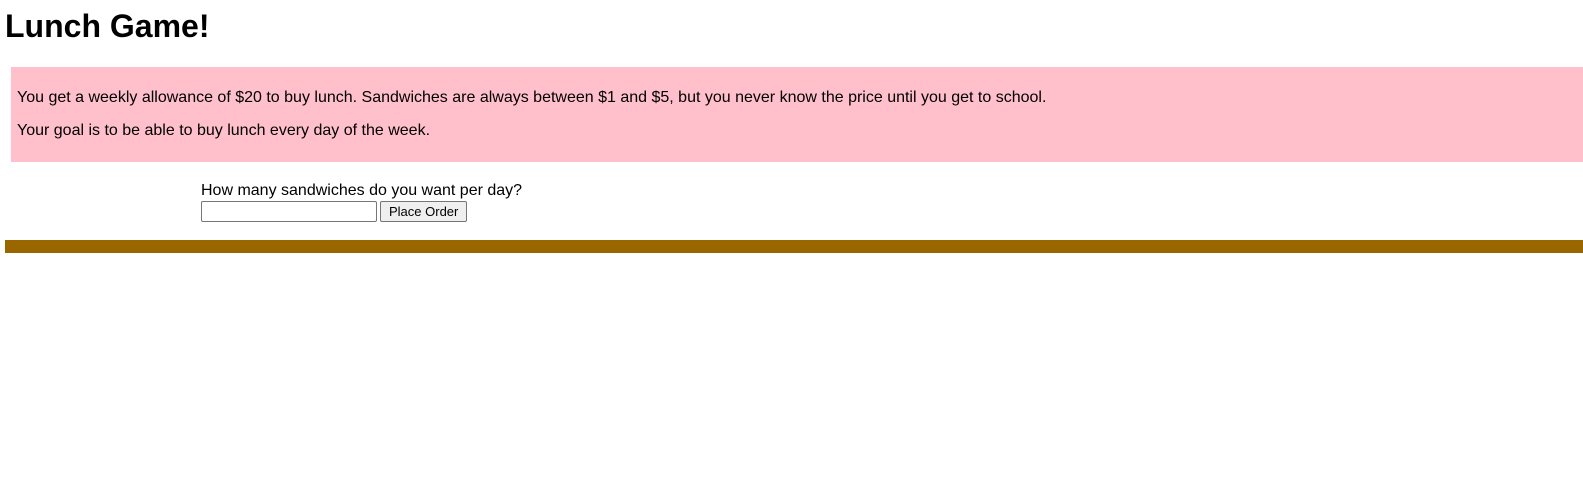 This screenshot has height=502, width=1583. I want to click on sandwich-count-input, so click(289, 211).